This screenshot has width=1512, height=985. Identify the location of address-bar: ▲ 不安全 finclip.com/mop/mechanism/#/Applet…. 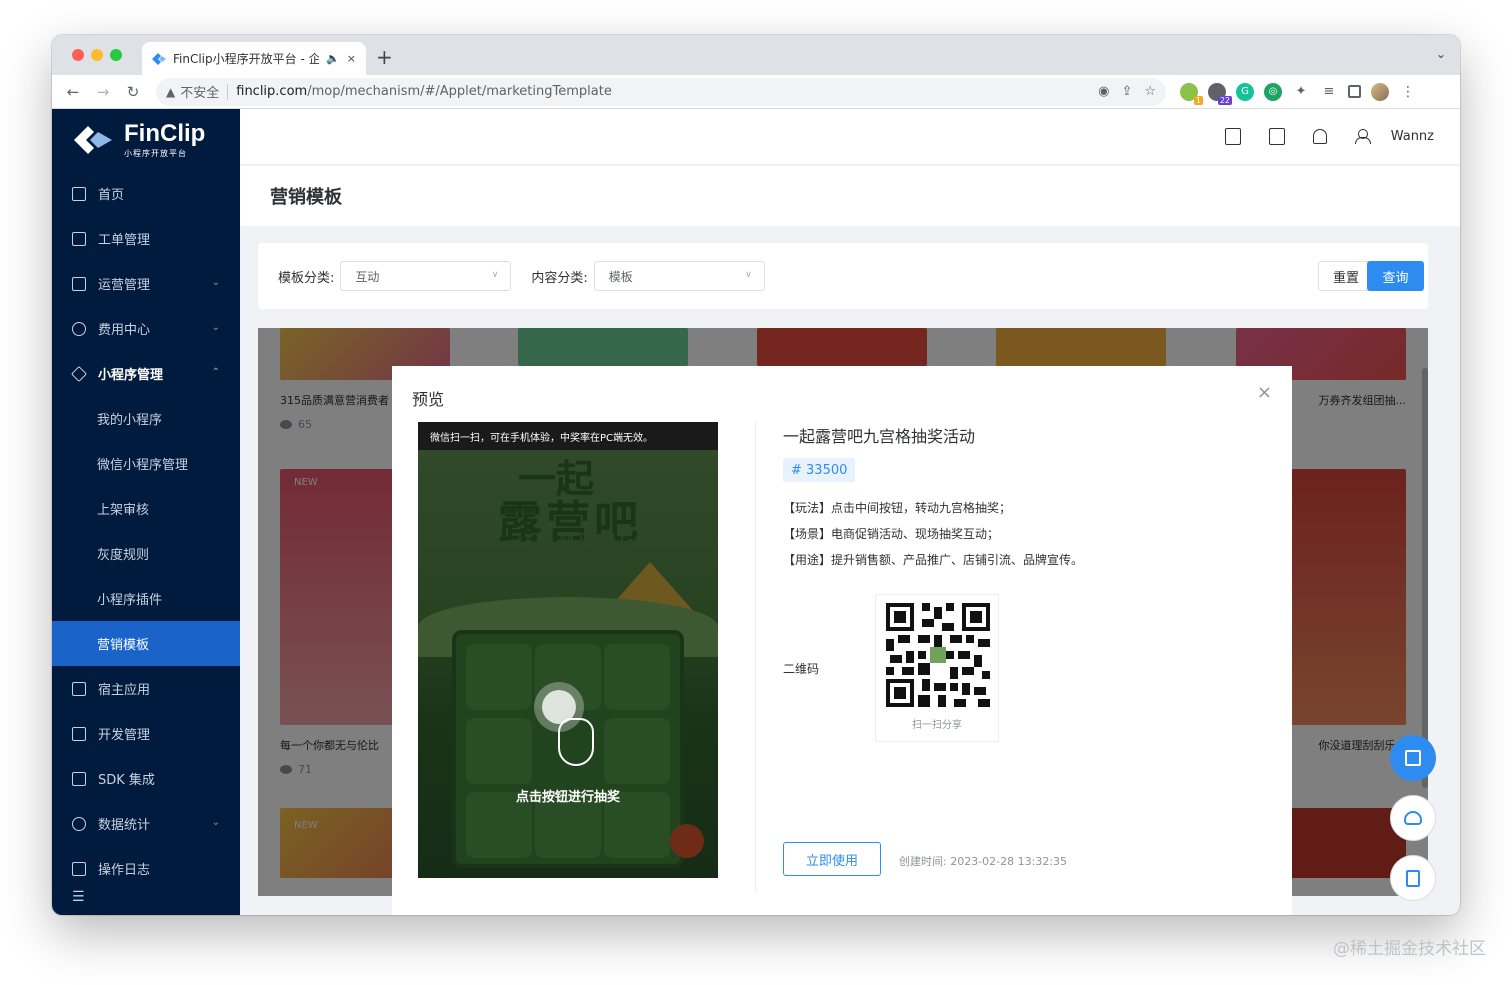
(661, 91).